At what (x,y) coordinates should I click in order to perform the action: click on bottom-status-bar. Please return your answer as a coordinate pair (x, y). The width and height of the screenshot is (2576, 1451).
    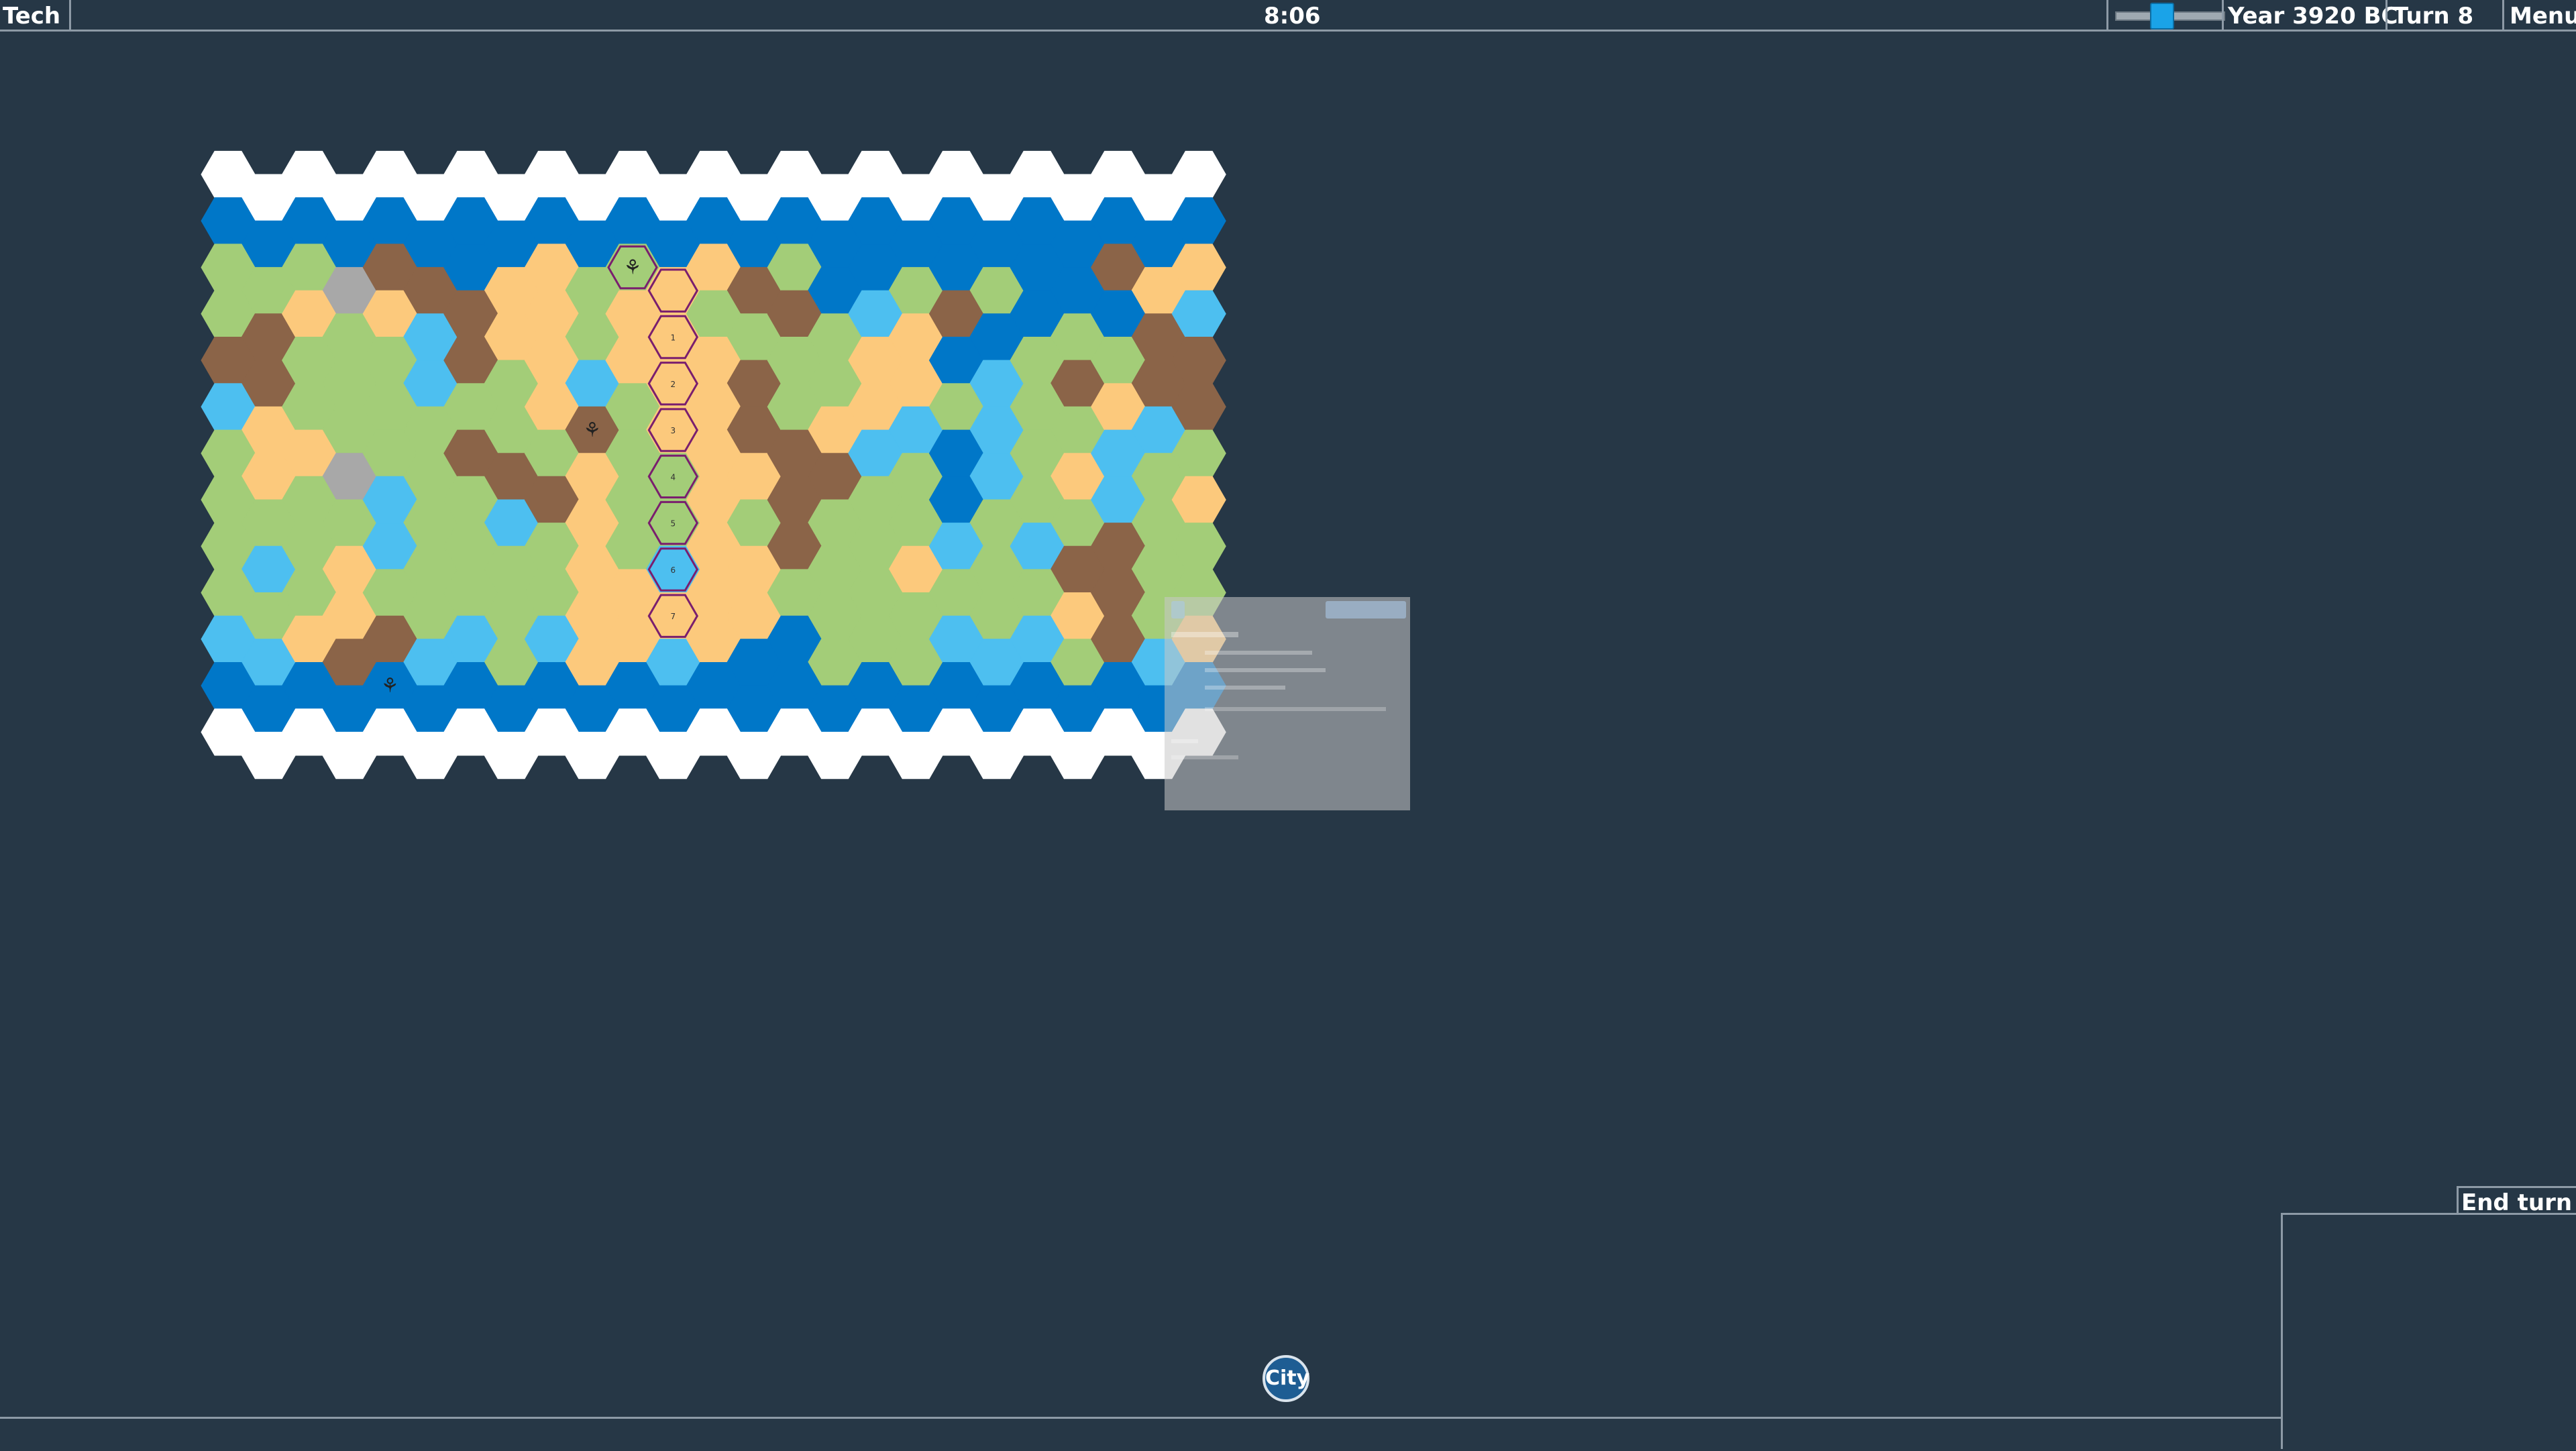
    Looking at the image, I should click on (1140, 1434).